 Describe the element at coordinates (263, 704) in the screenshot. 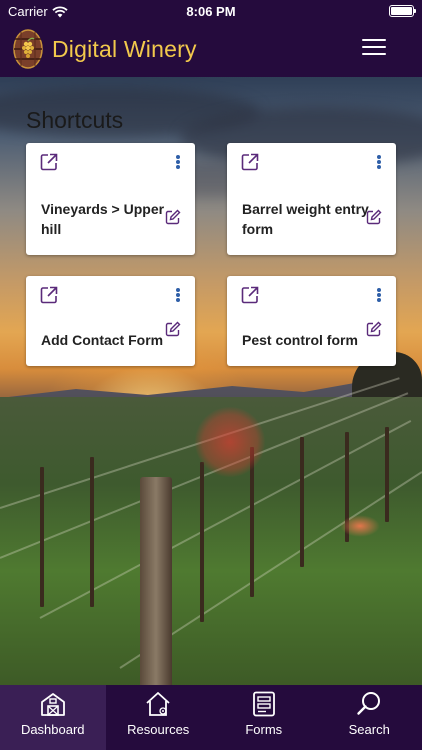

I see `form-icon` at that location.